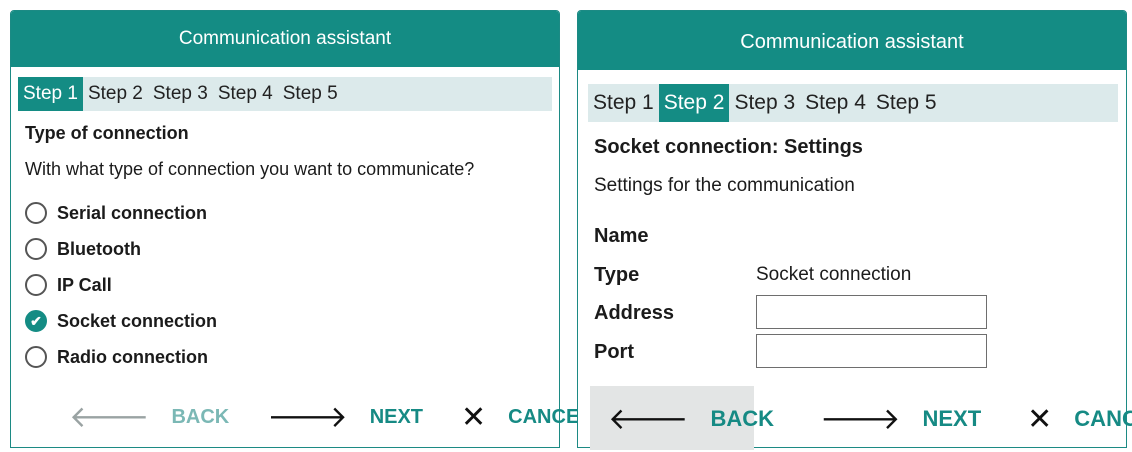  Describe the element at coordinates (36, 321) in the screenshot. I see `checkmark-icon: ✔` at that location.